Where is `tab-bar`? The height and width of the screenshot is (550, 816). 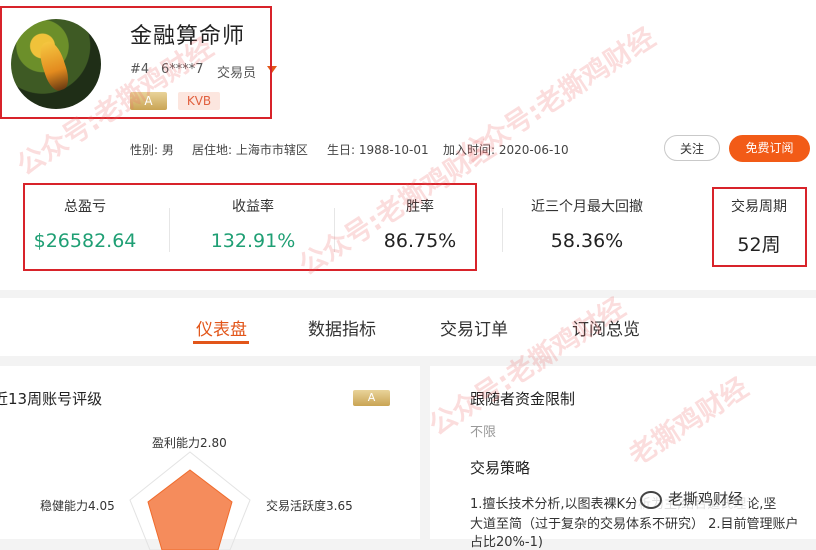 tab-bar is located at coordinates (408, 327).